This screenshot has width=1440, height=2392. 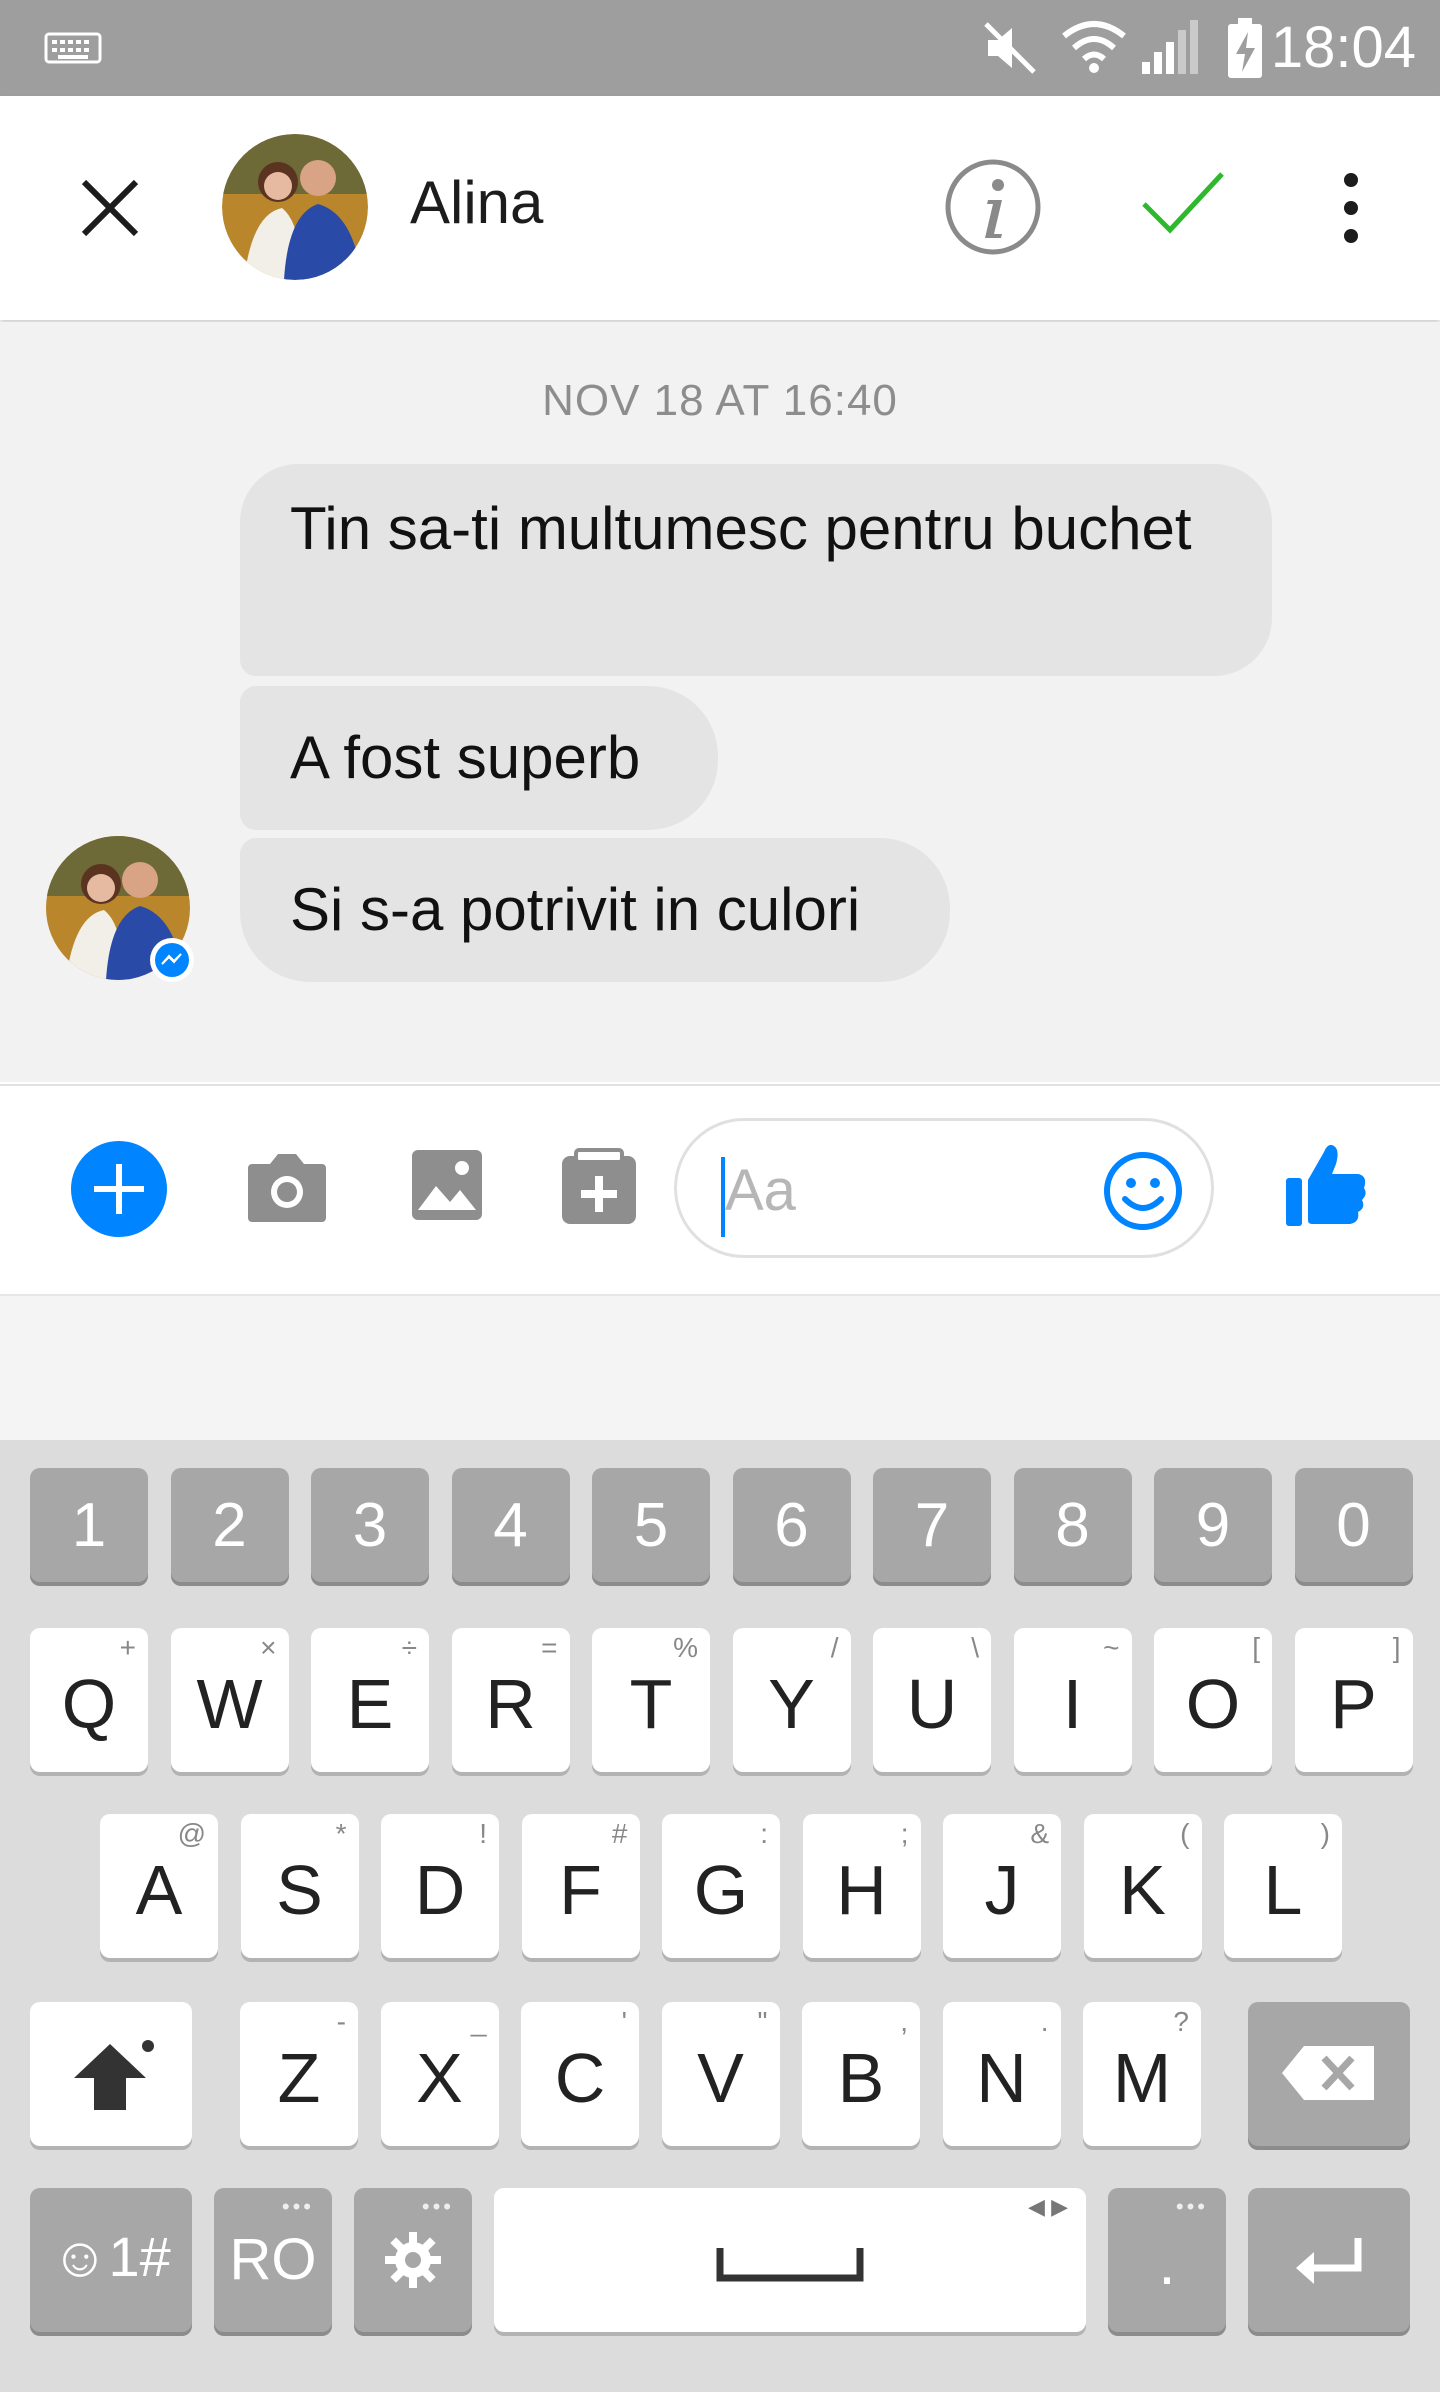 What do you see at coordinates (975, 1647) in the screenshot?
I see `key-hint: \` at bounding box center [975, 1647].